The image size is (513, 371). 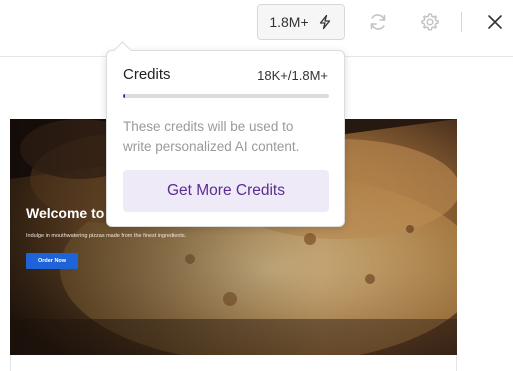 What do you see at coordinates (124, 96) in the screenshot?
I see `credits-progress-fill` at bounding box center [124, 96].